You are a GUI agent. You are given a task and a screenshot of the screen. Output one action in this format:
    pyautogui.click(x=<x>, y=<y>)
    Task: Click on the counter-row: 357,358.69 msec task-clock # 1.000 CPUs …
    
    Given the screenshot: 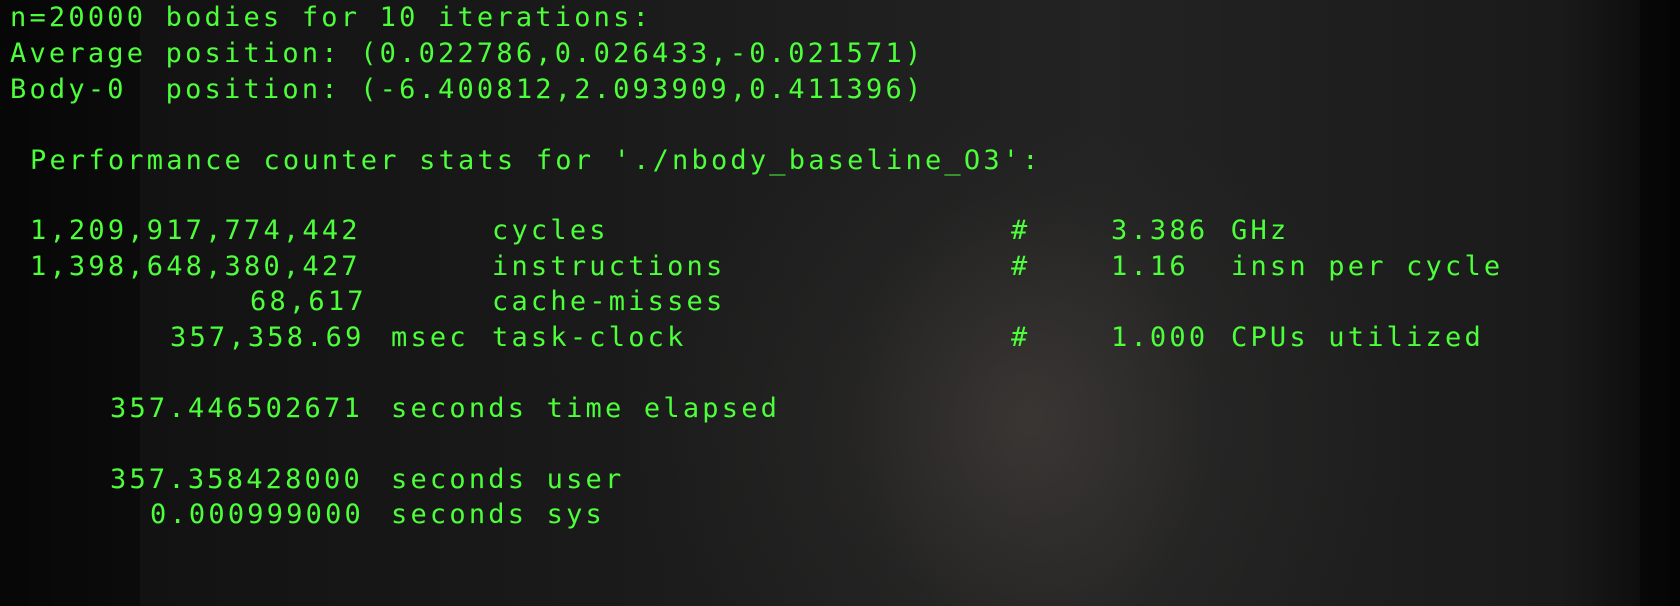 What is the action you would take?
    pyautogui.click(x=840, y=338)
    